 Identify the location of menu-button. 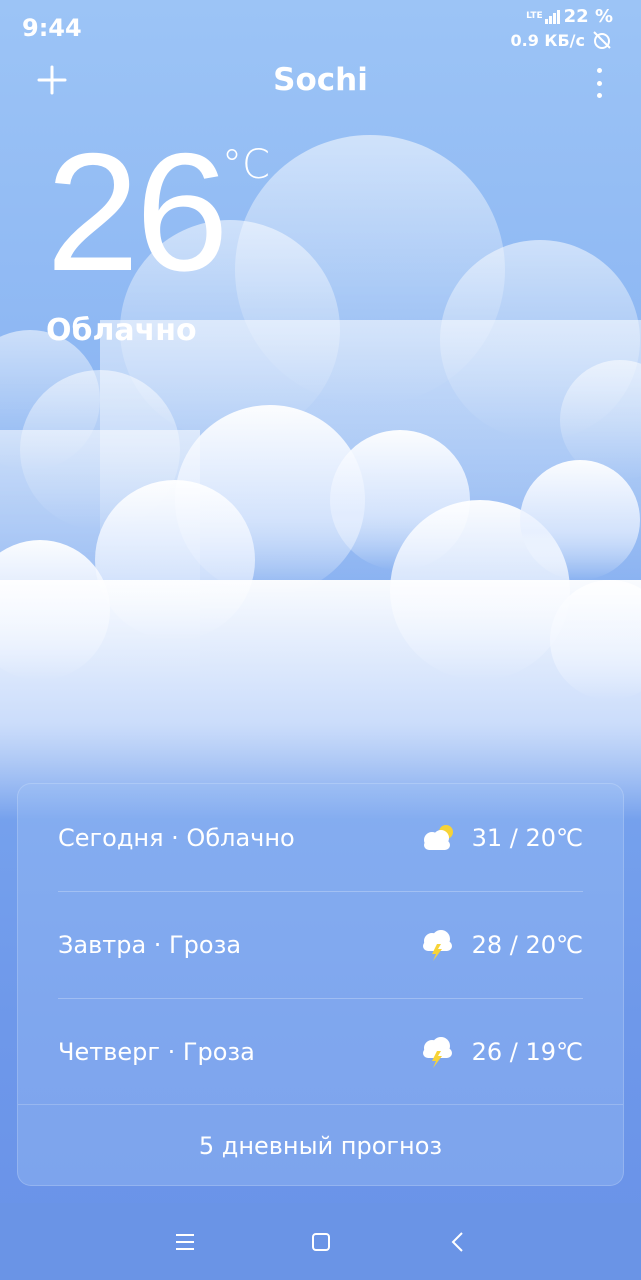
(185, 1242).